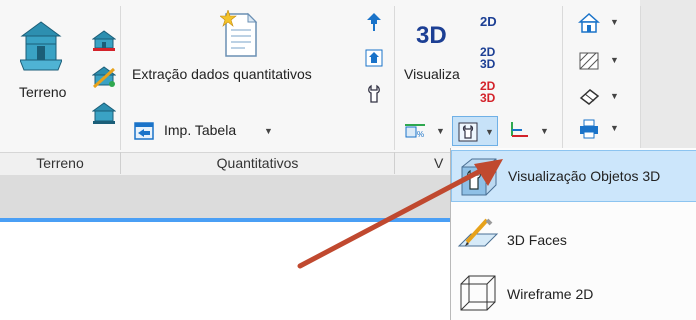  Describe the element at coordinates (584, 176) in the screenshot. I see `menu-item-object-3d-view-label: Visualização Objetos 3D` at that location.